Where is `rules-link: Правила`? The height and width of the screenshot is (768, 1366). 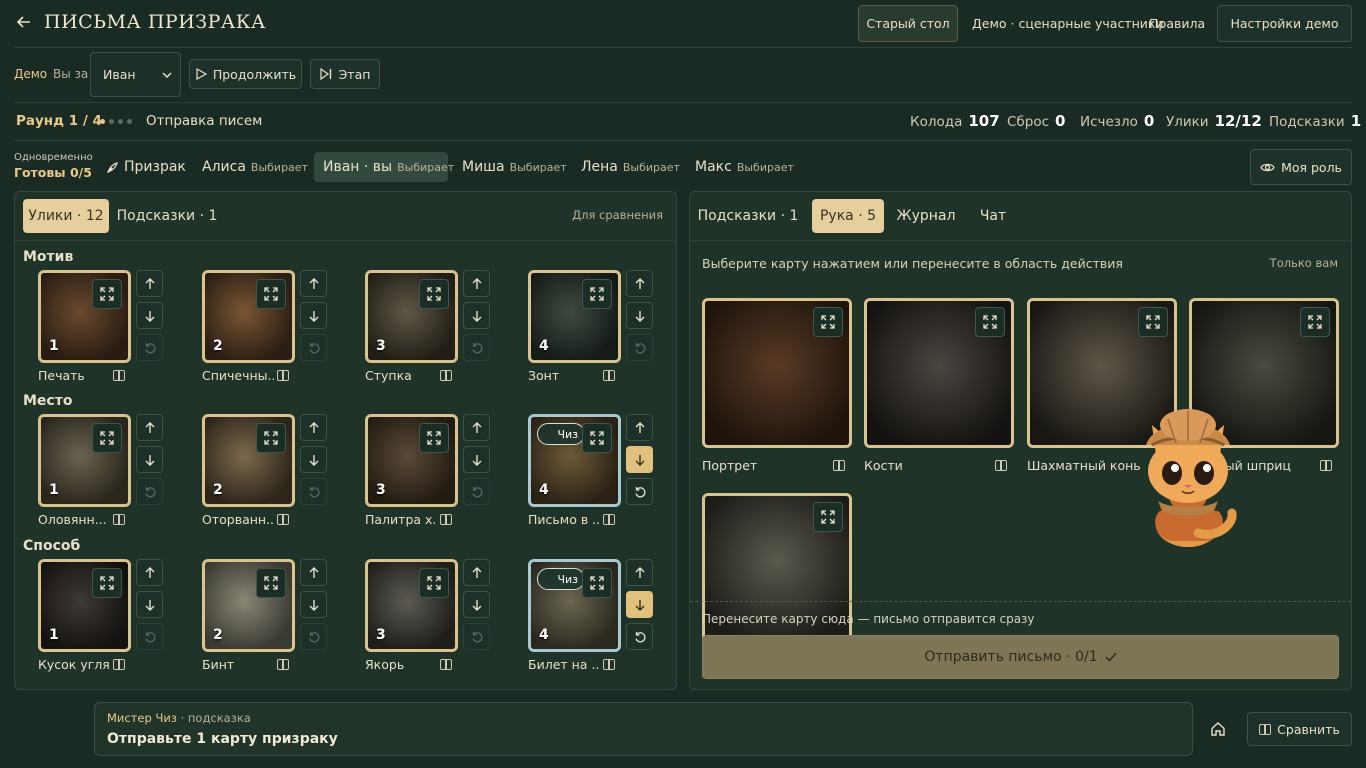 rules-link: Правила is located at coordinates (1177, 23).